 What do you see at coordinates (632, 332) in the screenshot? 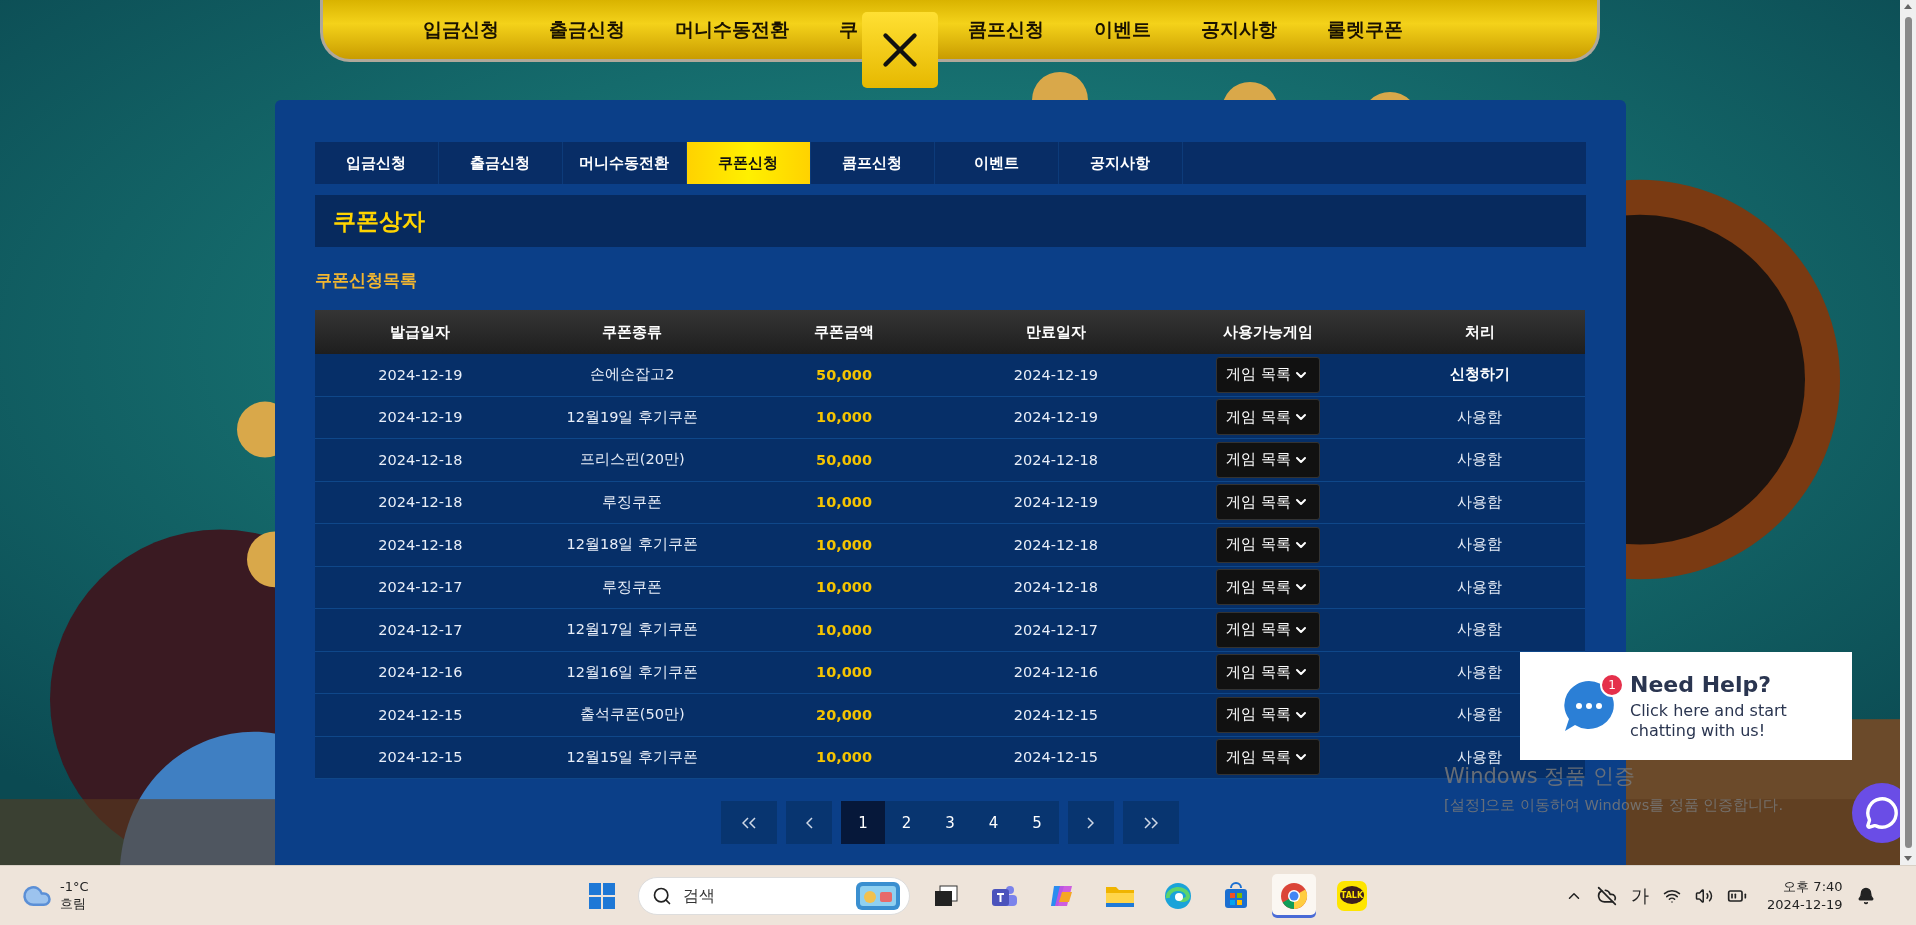
I see `column-header: 쿠폰종류` at bounding box center [632, 332].